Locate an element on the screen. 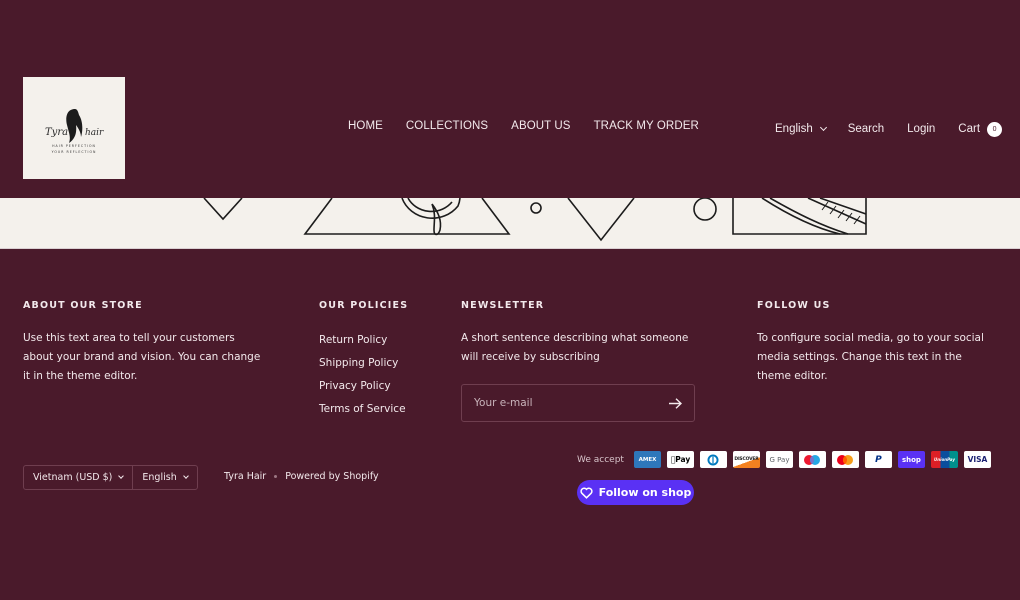  heart-icon is located at coordinates (586, 492).